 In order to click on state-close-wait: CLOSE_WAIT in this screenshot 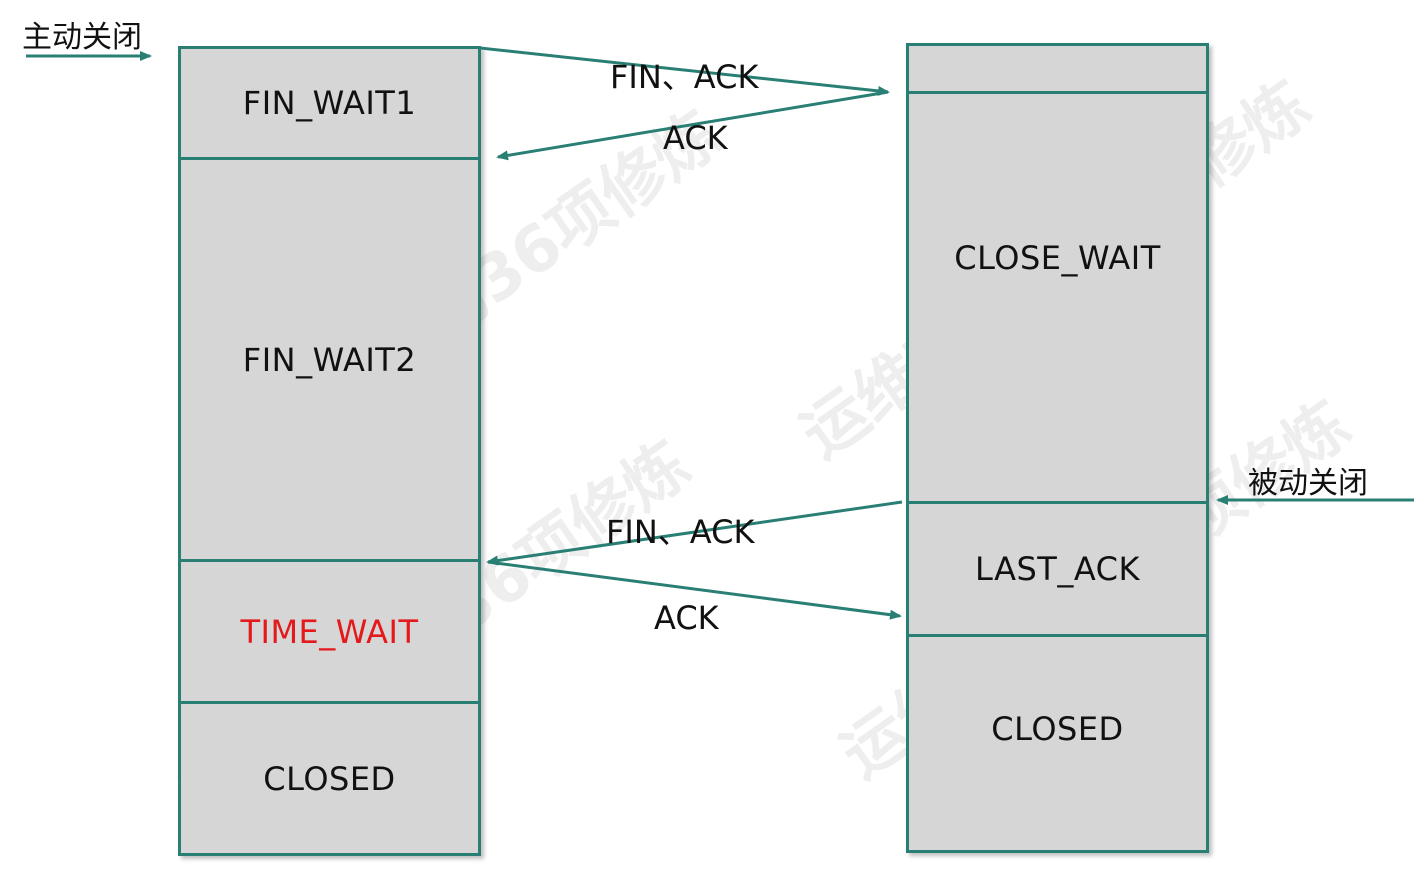, I will do `click(1057, 296)`.